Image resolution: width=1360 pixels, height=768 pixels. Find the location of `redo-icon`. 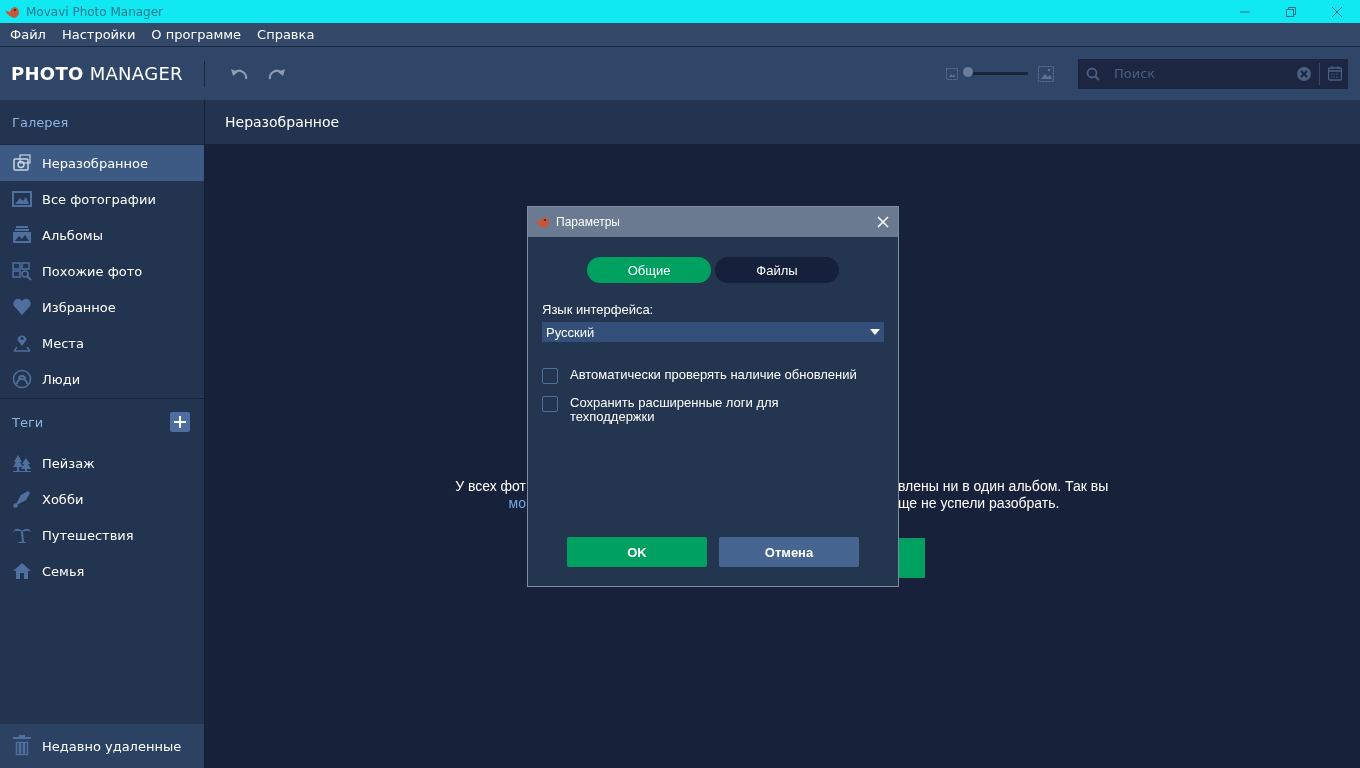

redo-icon is located at coordinates (277, 73).